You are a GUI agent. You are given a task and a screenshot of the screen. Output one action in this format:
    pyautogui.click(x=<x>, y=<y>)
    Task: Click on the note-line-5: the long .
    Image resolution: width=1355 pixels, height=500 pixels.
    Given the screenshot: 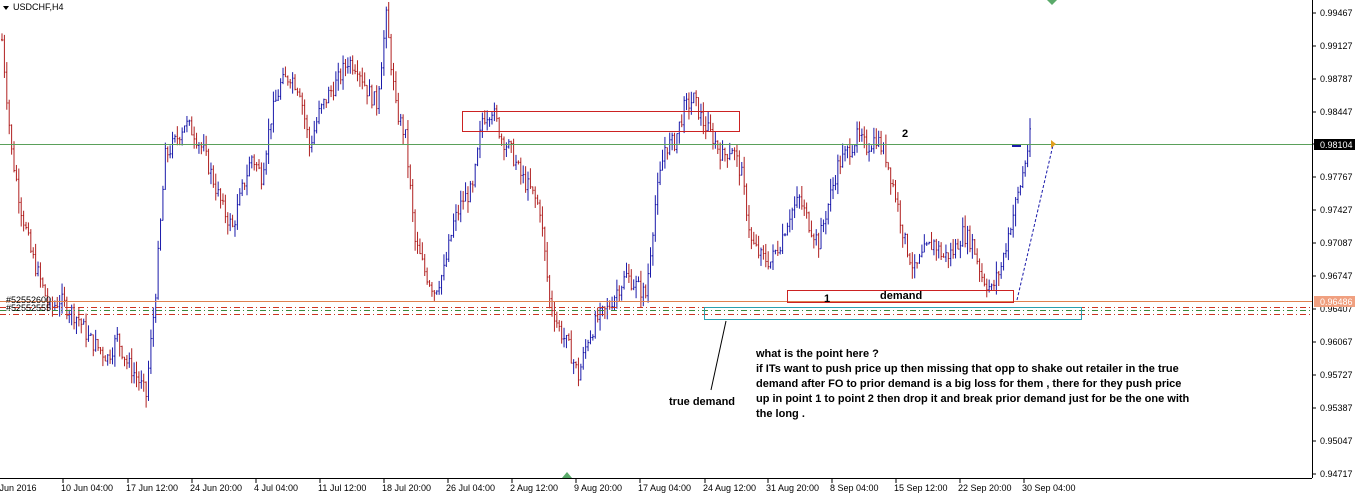 What is the action you would take?
    pyautogui.click(x=780, y=414)
    